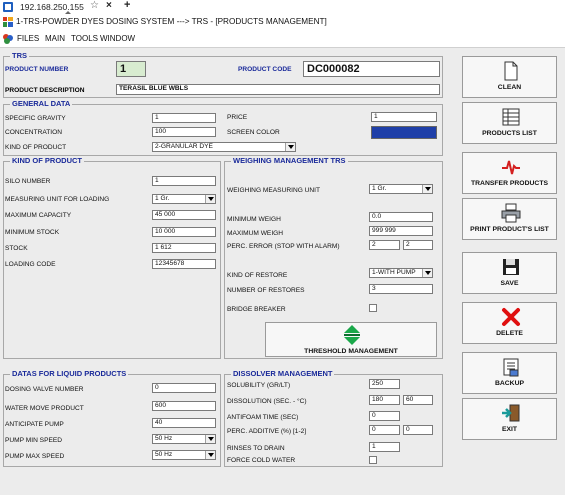 The image size is (565, 495). I want to click on kind-of-product-select: 2-GRANULAR DYE, so click(224, 147).